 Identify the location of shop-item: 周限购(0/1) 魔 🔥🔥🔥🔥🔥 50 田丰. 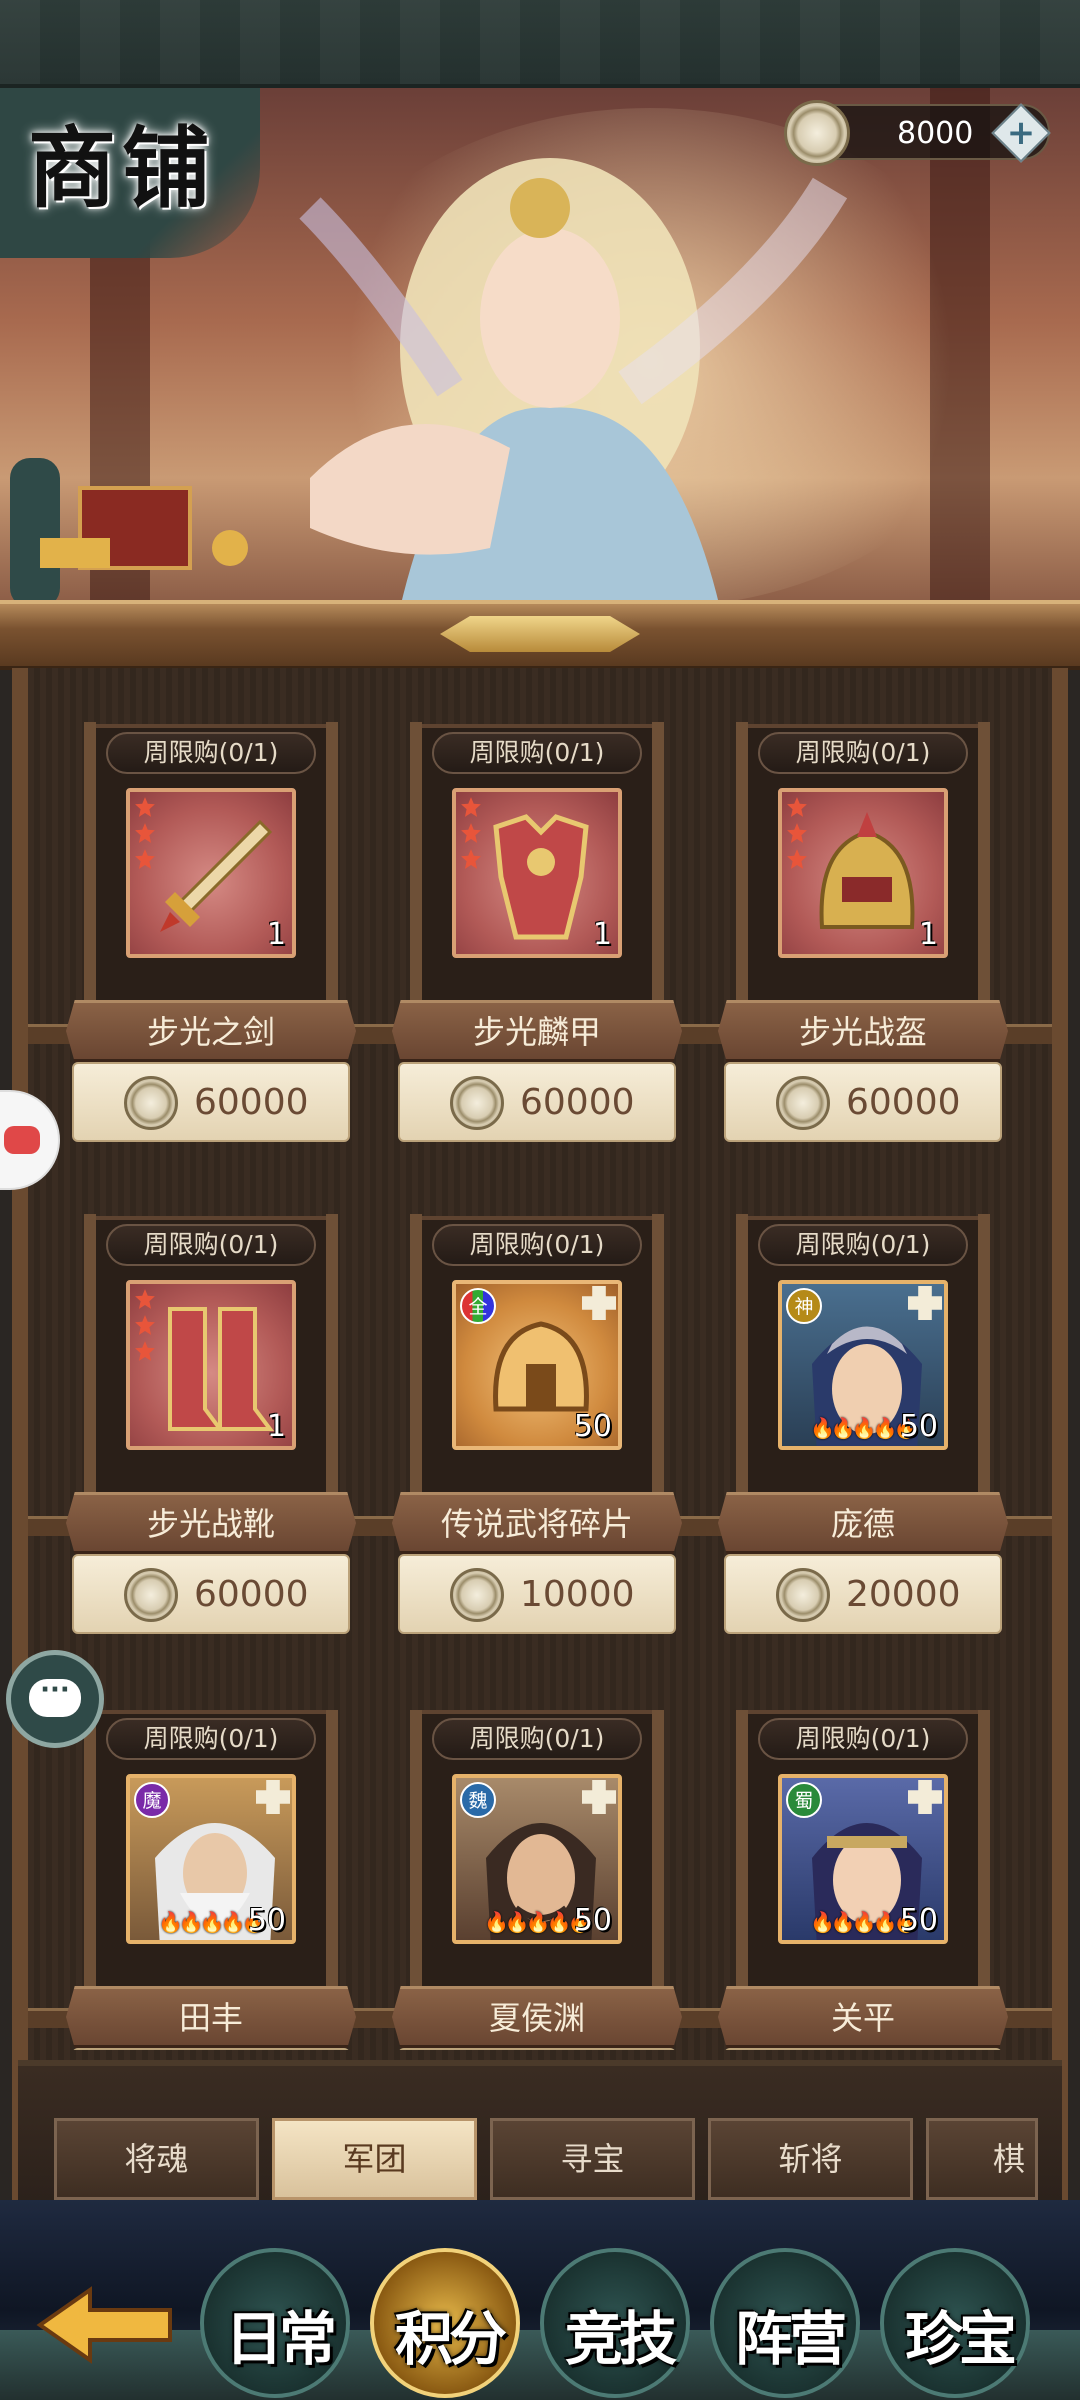
(211, 1880).